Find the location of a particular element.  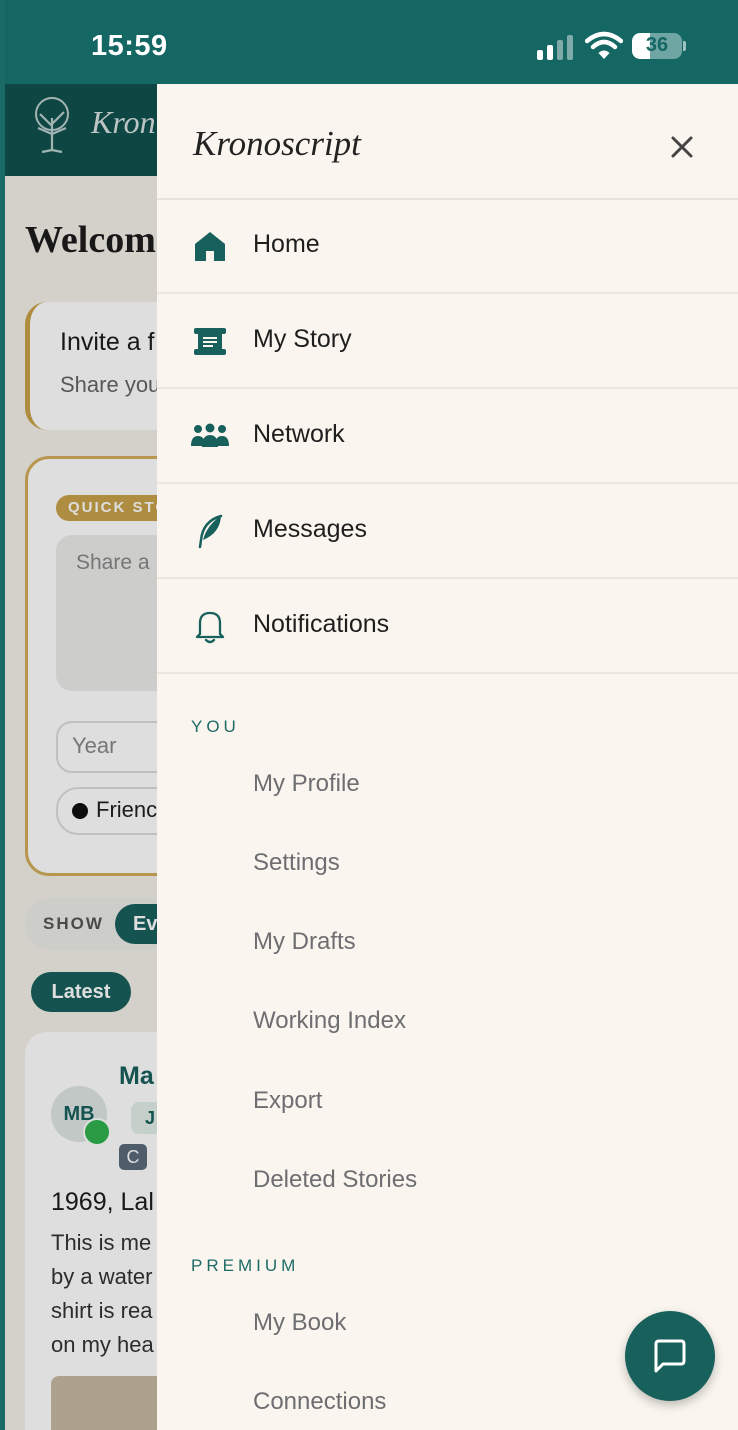

nav-item-messages: Messages is located at coordinates (447, 531).